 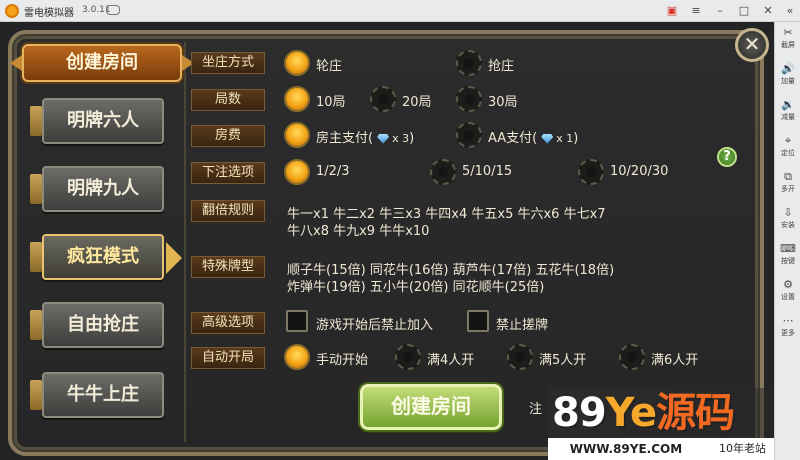 I want to click on gear-icon: ⚙, so click(x=788, y=284).